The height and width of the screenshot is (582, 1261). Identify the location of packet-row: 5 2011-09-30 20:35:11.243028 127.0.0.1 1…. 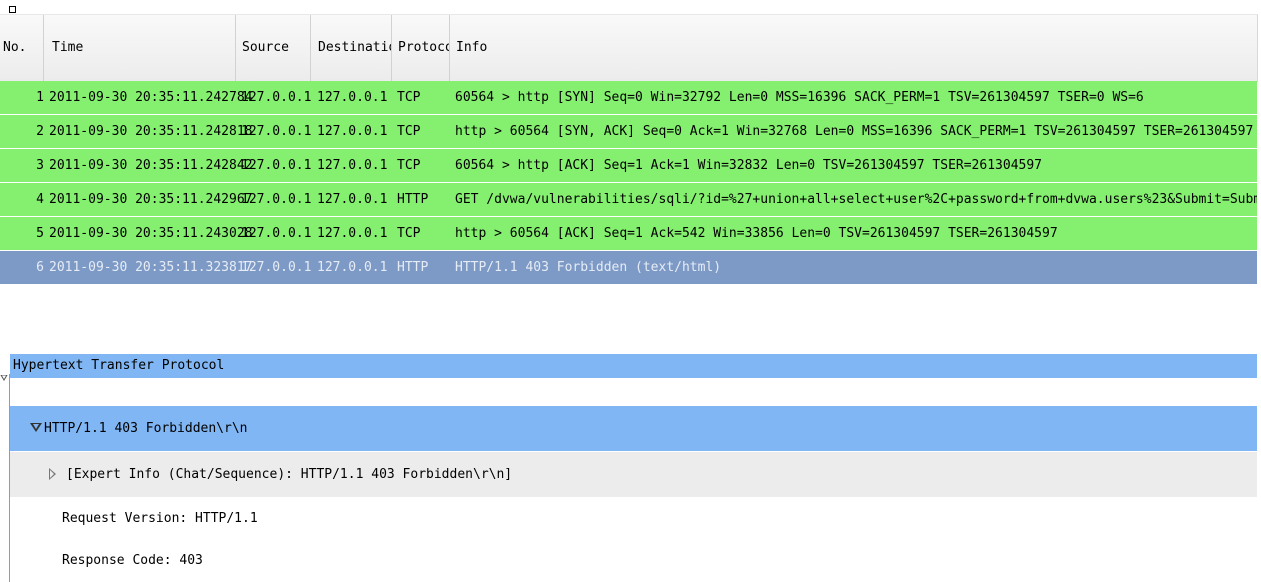
(628, 234).